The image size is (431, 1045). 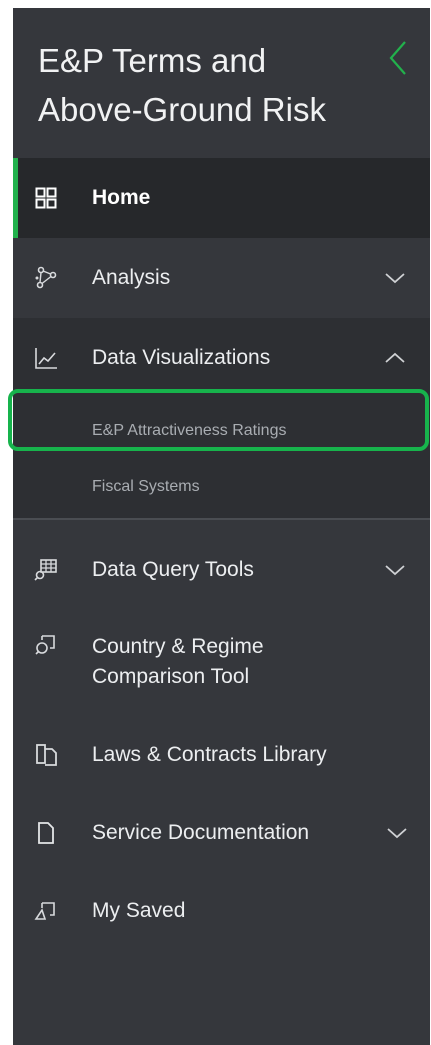 What do you see at coordinates (221, 911) in the screenshot?
I see `nav-item-my-saved: My Saved` at bounding box center [221, 911].